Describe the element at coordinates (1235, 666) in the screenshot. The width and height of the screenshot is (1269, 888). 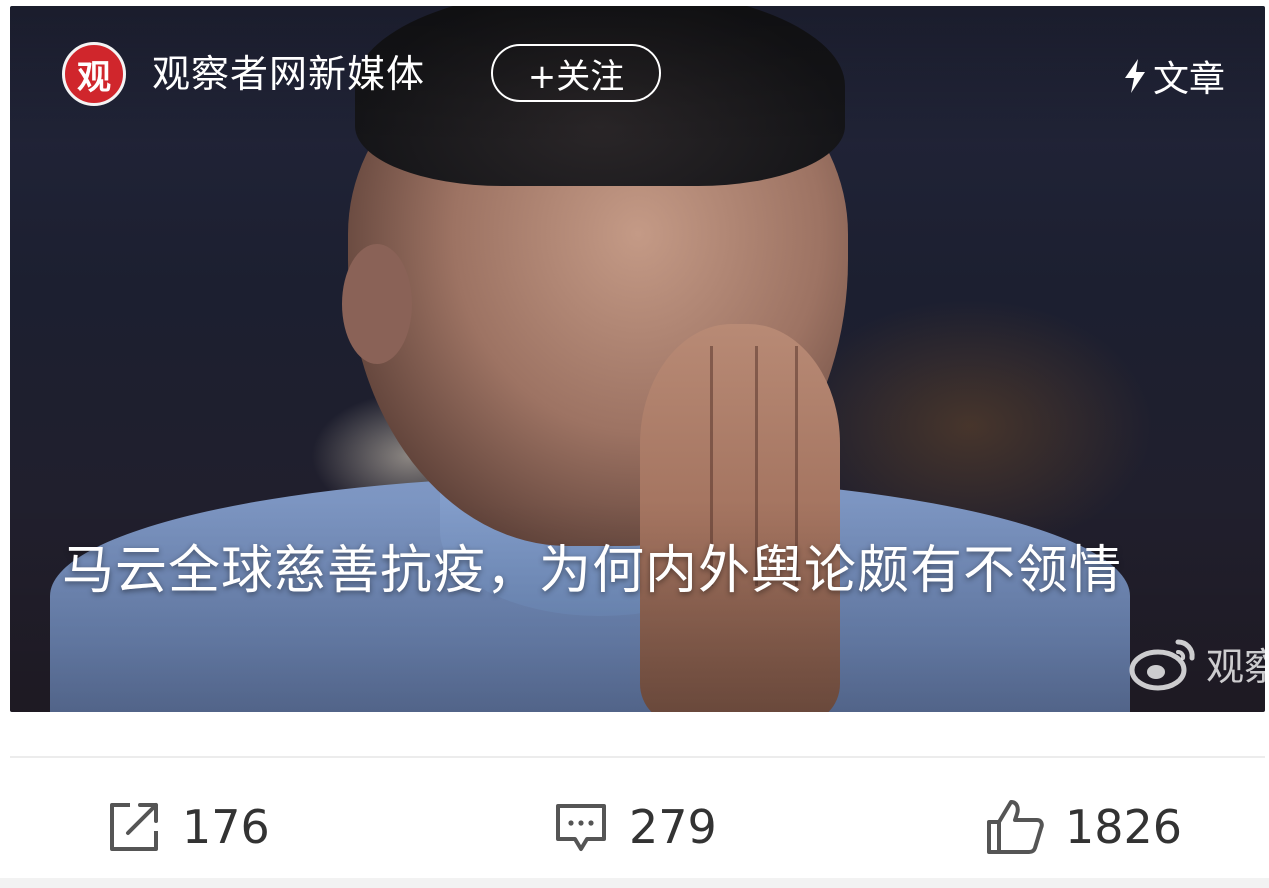
I see `watermark-text: 观察` at that location.